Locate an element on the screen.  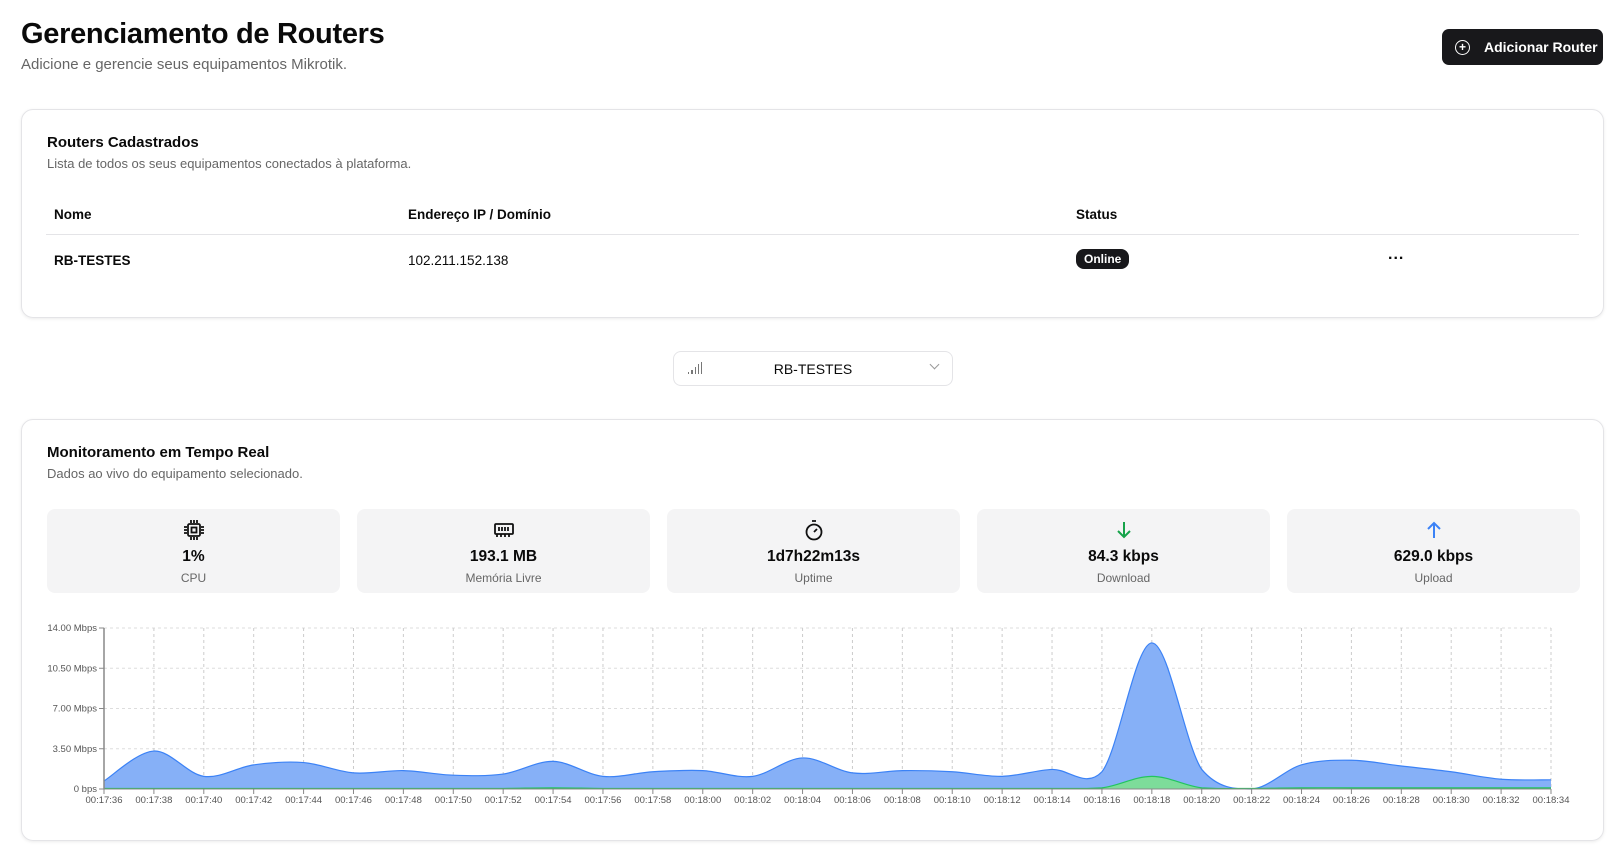
y-tick-label: 14.00 Mbps is located at coordinates (72, 628).